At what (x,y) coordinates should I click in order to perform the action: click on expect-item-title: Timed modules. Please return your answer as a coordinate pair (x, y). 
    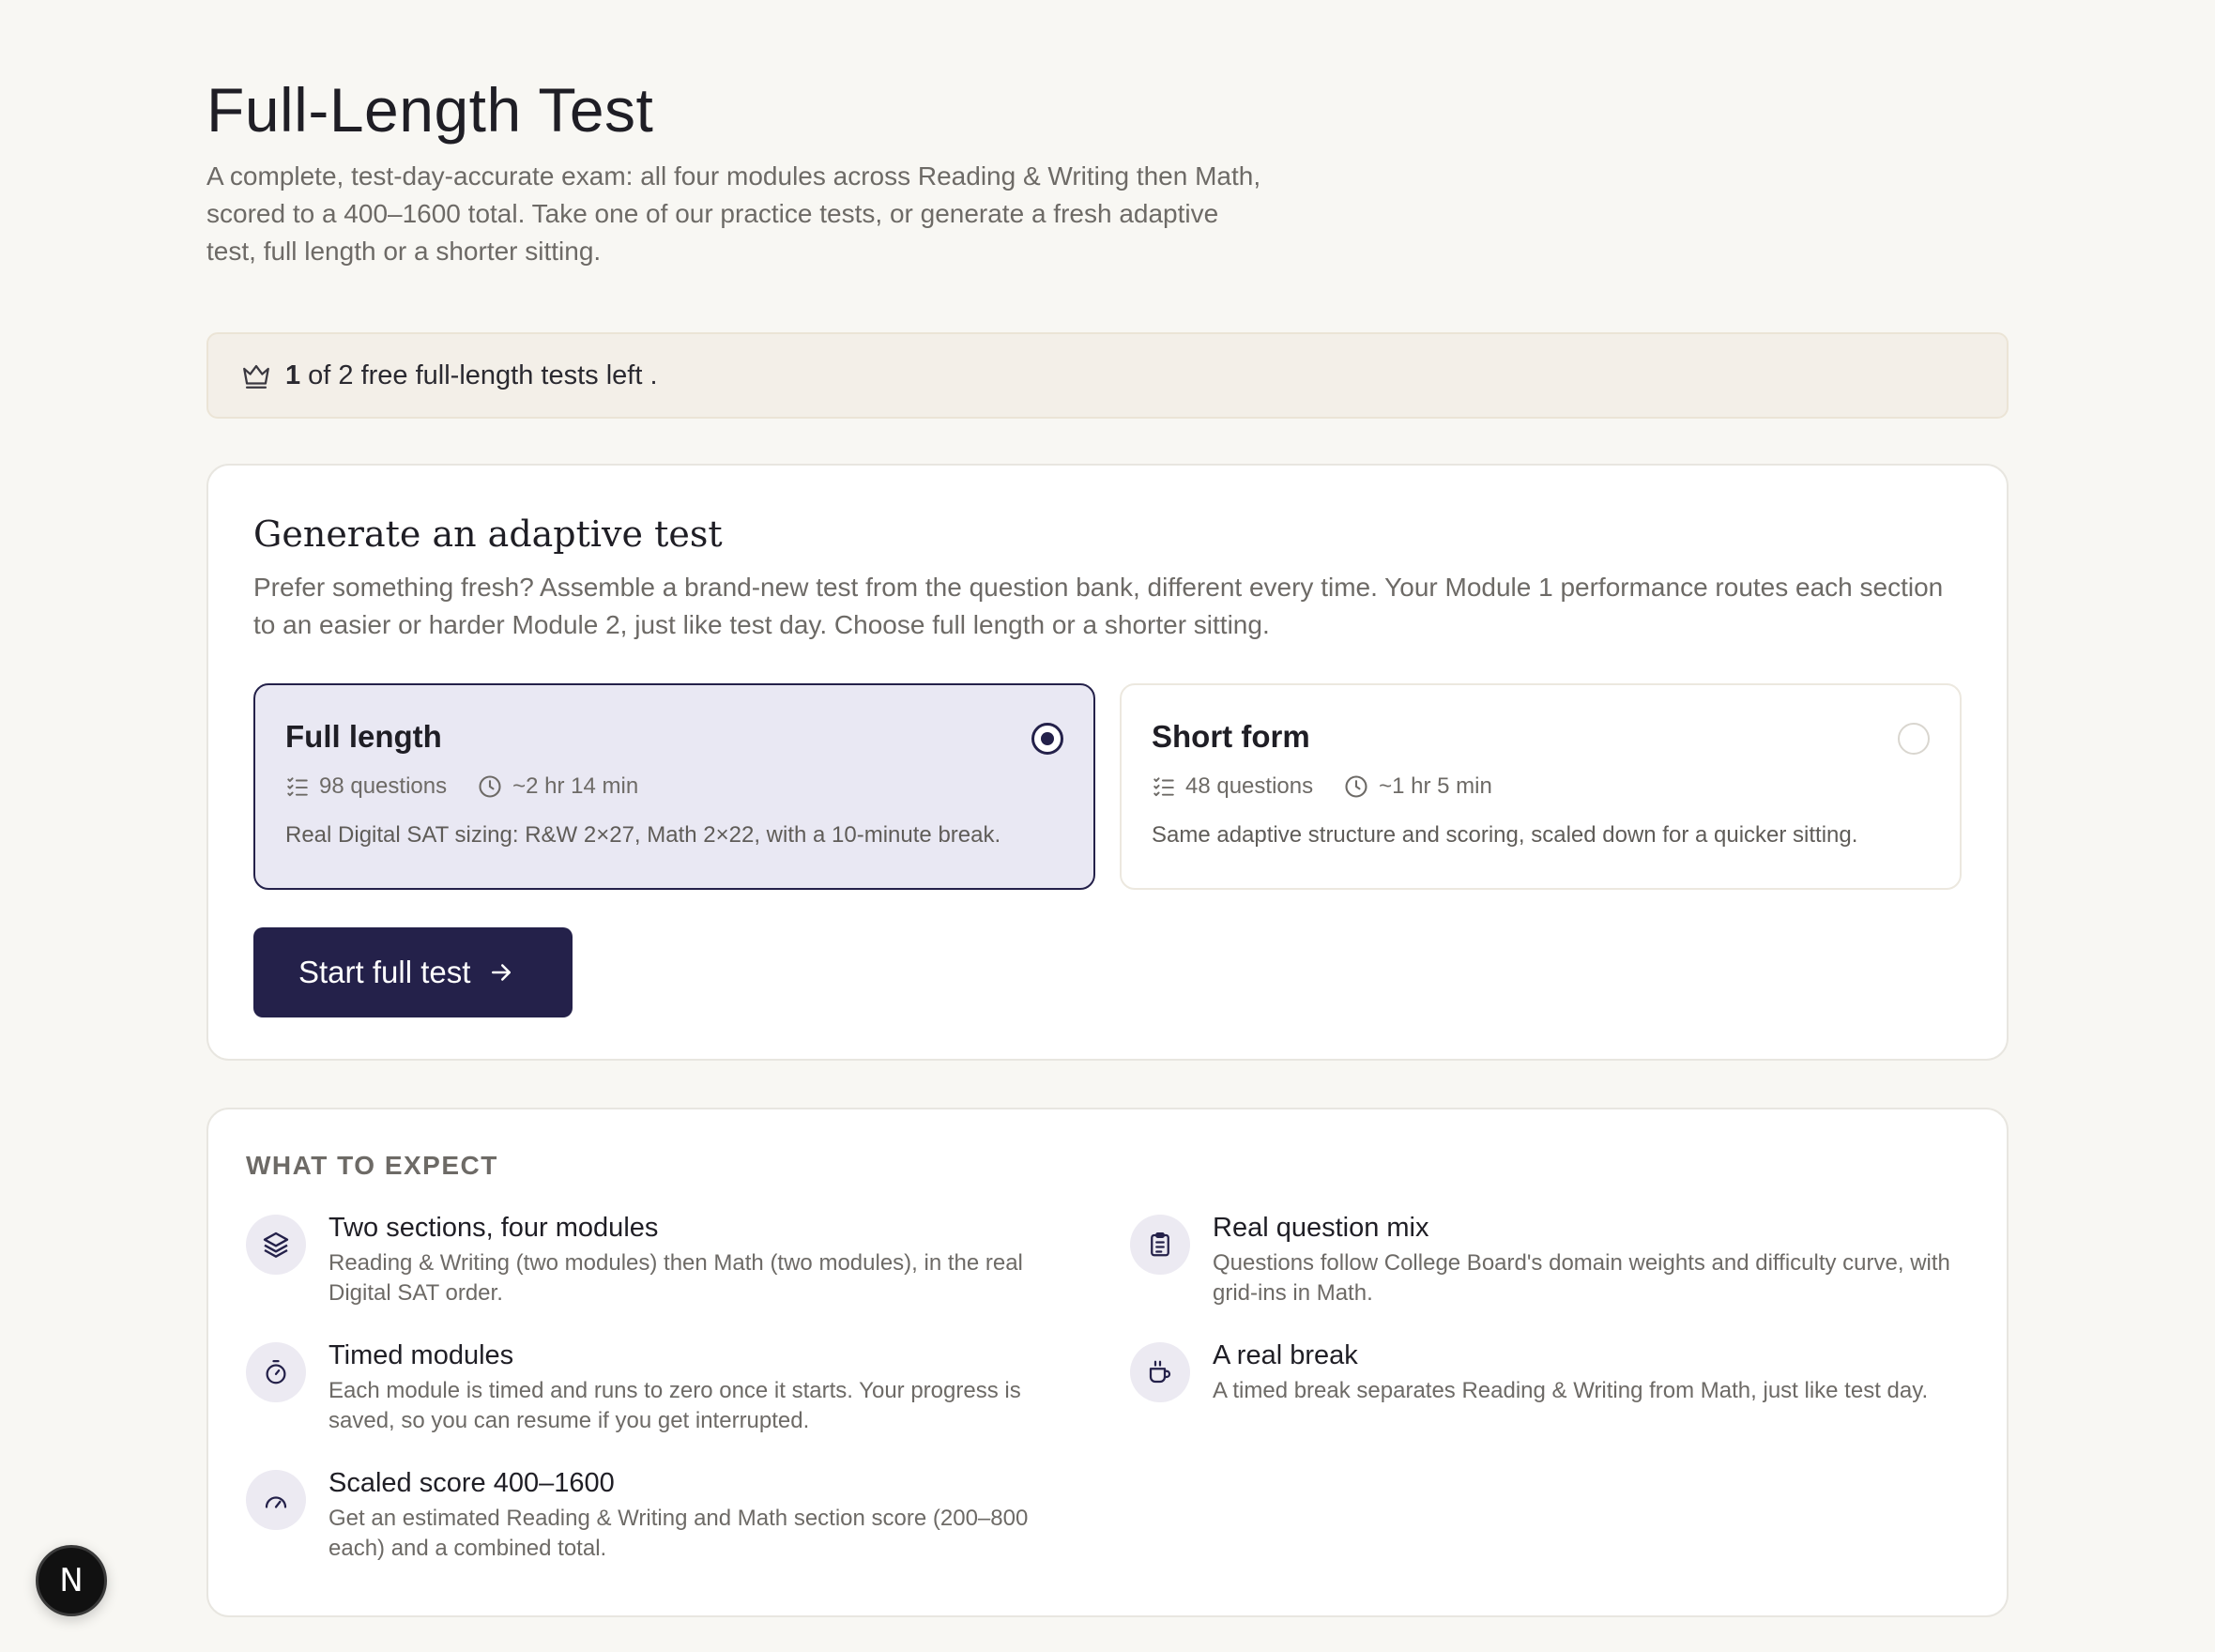
    Looking at the image, I should click on (421, 1355).